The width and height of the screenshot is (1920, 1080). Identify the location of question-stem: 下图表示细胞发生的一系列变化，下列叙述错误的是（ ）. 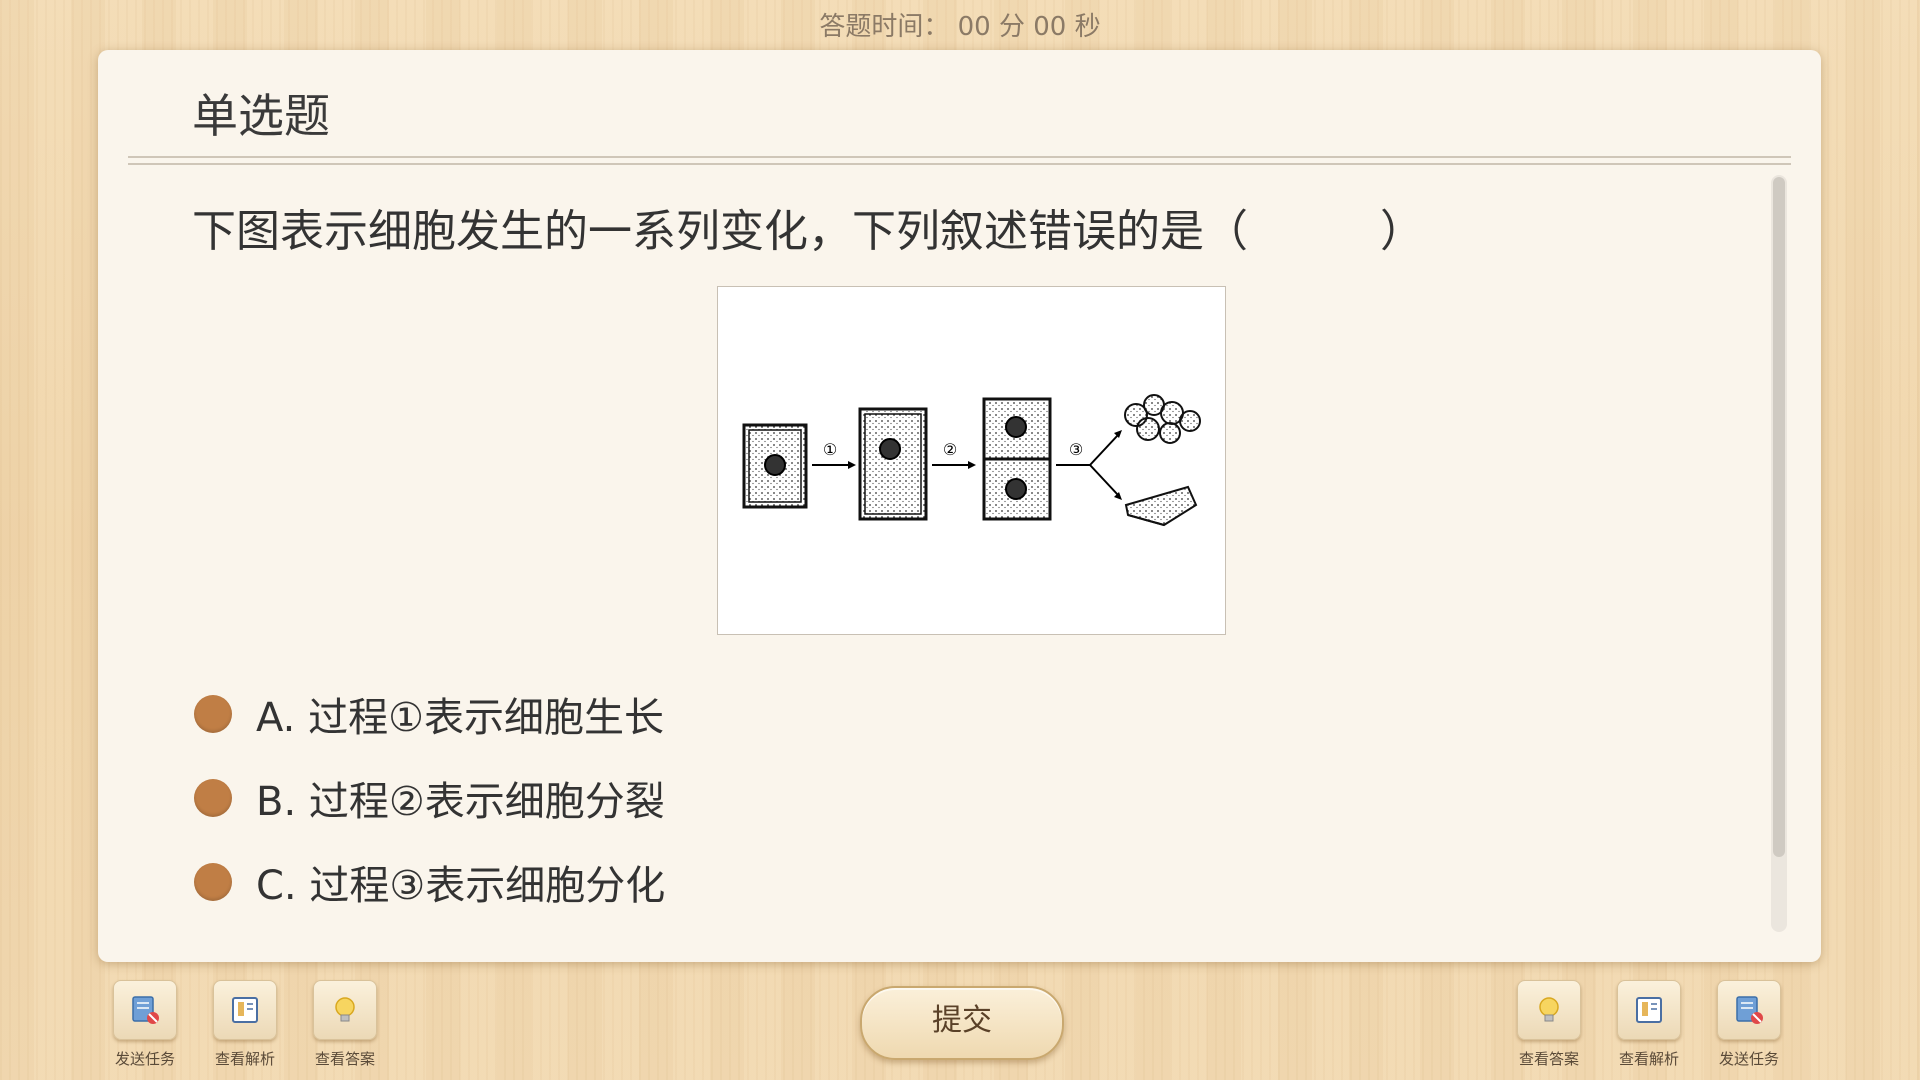
(808, 231).